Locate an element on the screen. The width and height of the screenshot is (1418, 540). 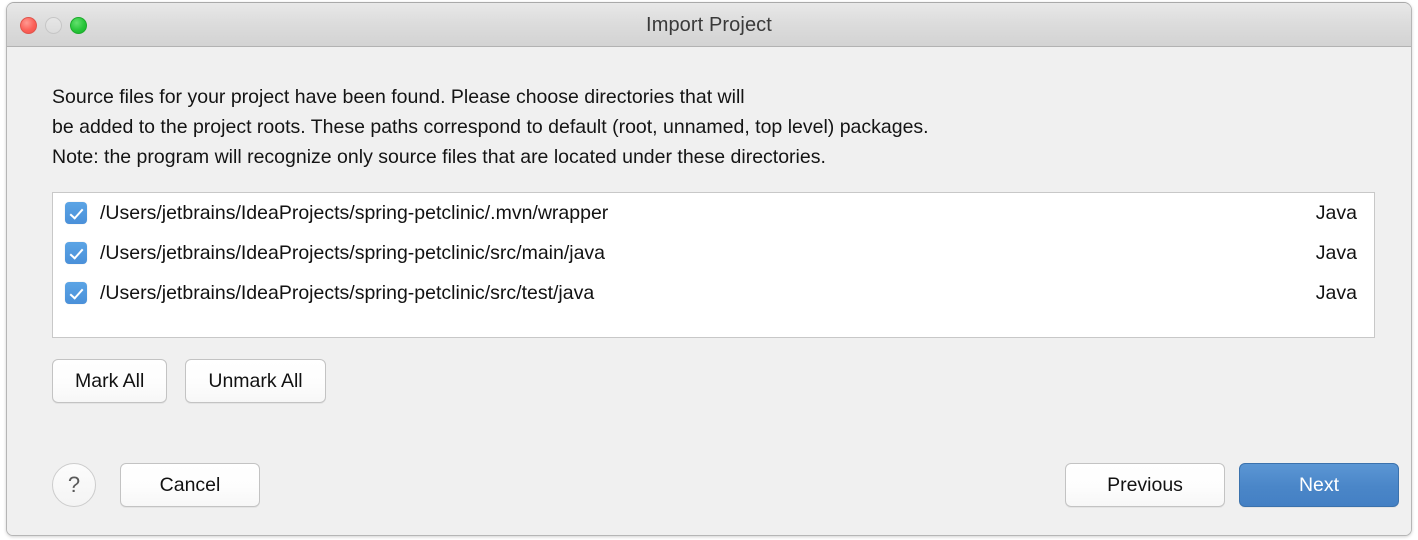
help-button: ? is located at coordinates (74, 485).